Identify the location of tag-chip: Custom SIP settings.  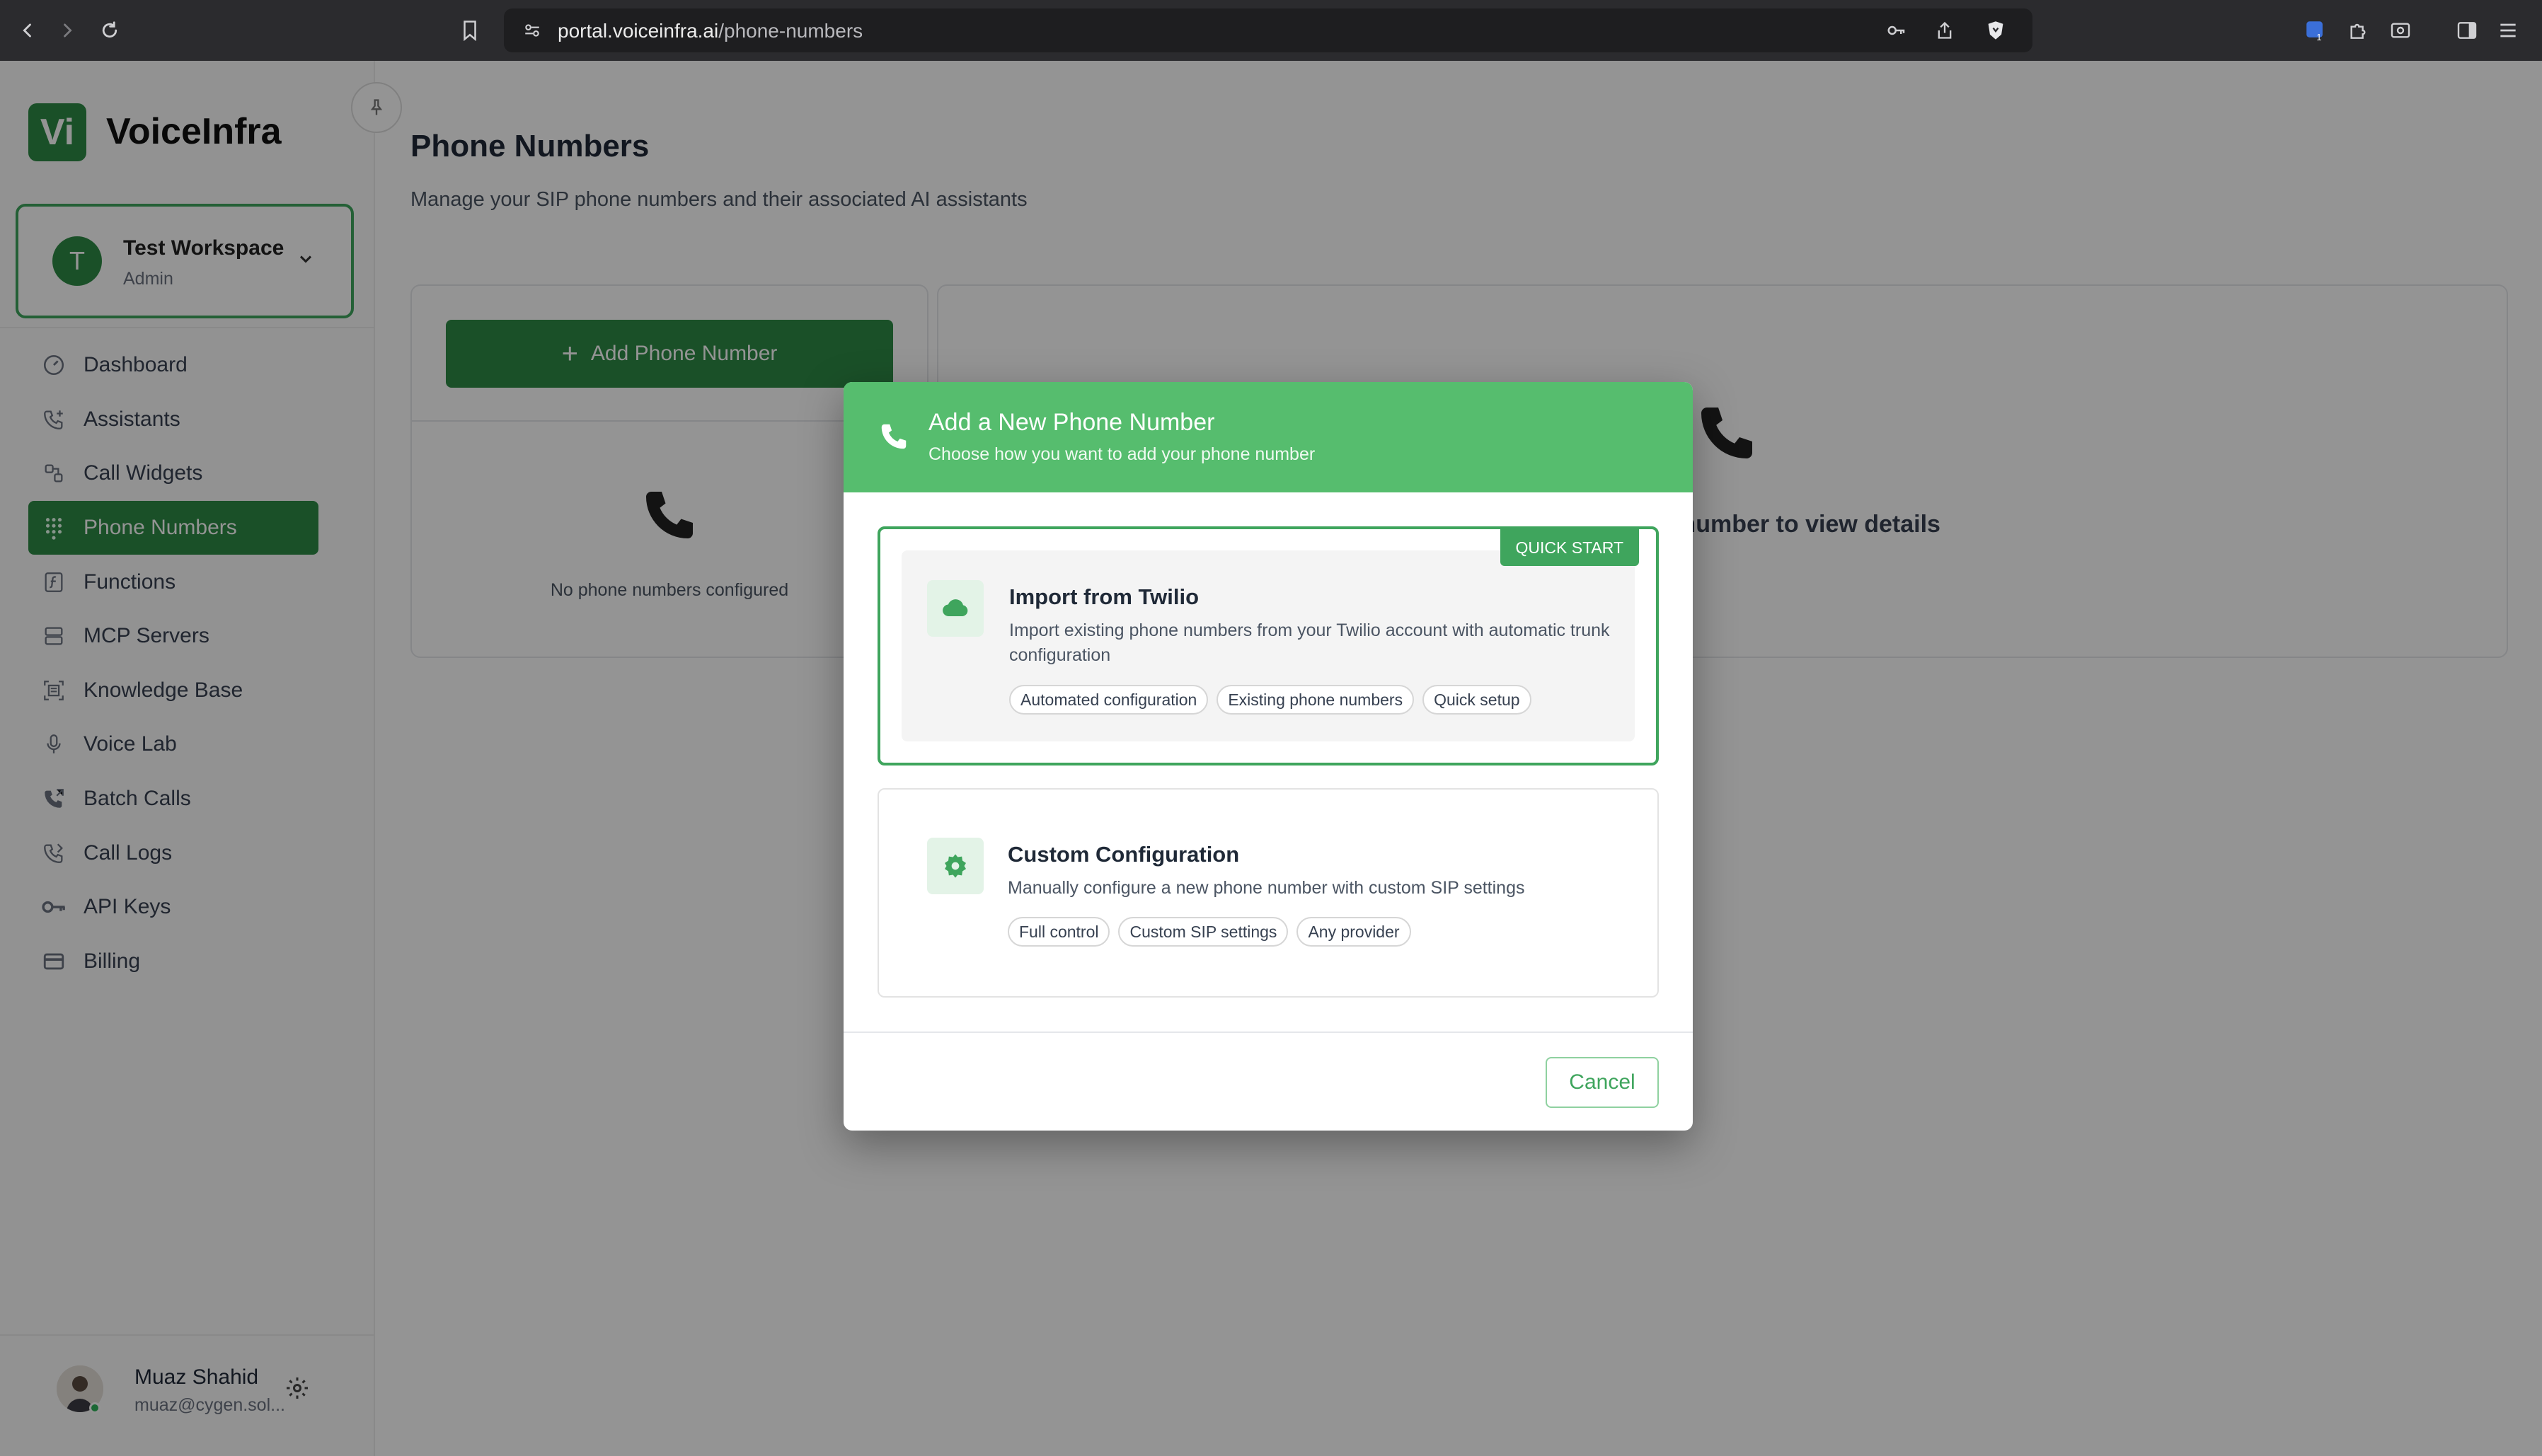
(1203, 932).